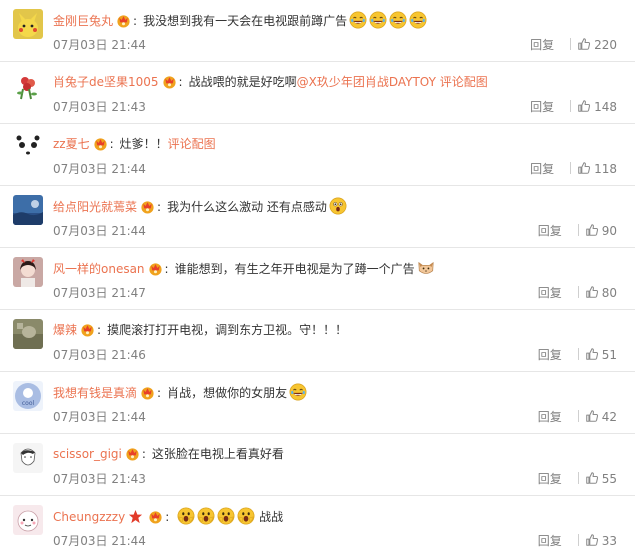 Image resolution: width=635 pixels, height=558 pixels. Describe the element at coordinates (339, 20) in the screenshot. I see `comment-body: 金刚巨兔丸: 我没想到我有一天会在电视跟前蹲广告` at that location.